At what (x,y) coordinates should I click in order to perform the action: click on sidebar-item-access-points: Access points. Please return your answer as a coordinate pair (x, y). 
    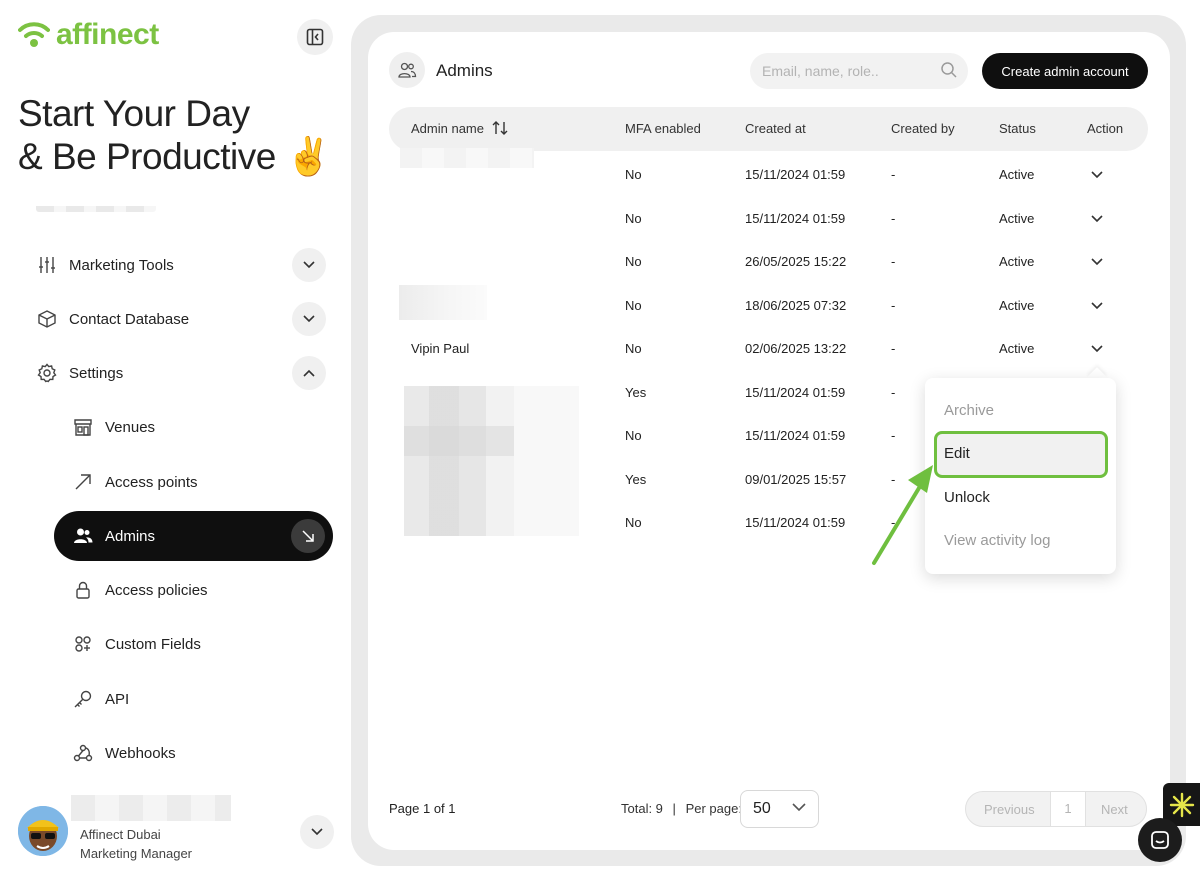
    Looking at the image, I should click on (202, 482).